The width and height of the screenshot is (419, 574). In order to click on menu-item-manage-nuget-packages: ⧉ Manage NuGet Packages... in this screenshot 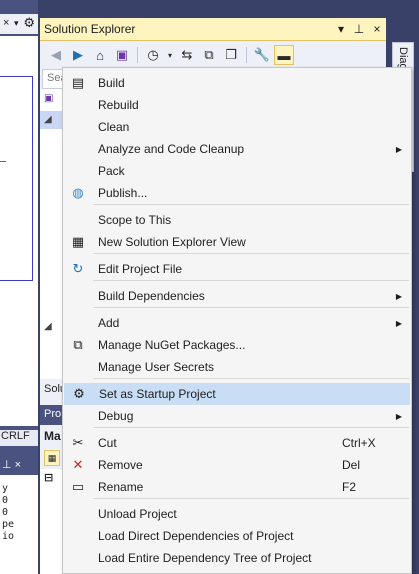, I will do `click(237, 345)`.